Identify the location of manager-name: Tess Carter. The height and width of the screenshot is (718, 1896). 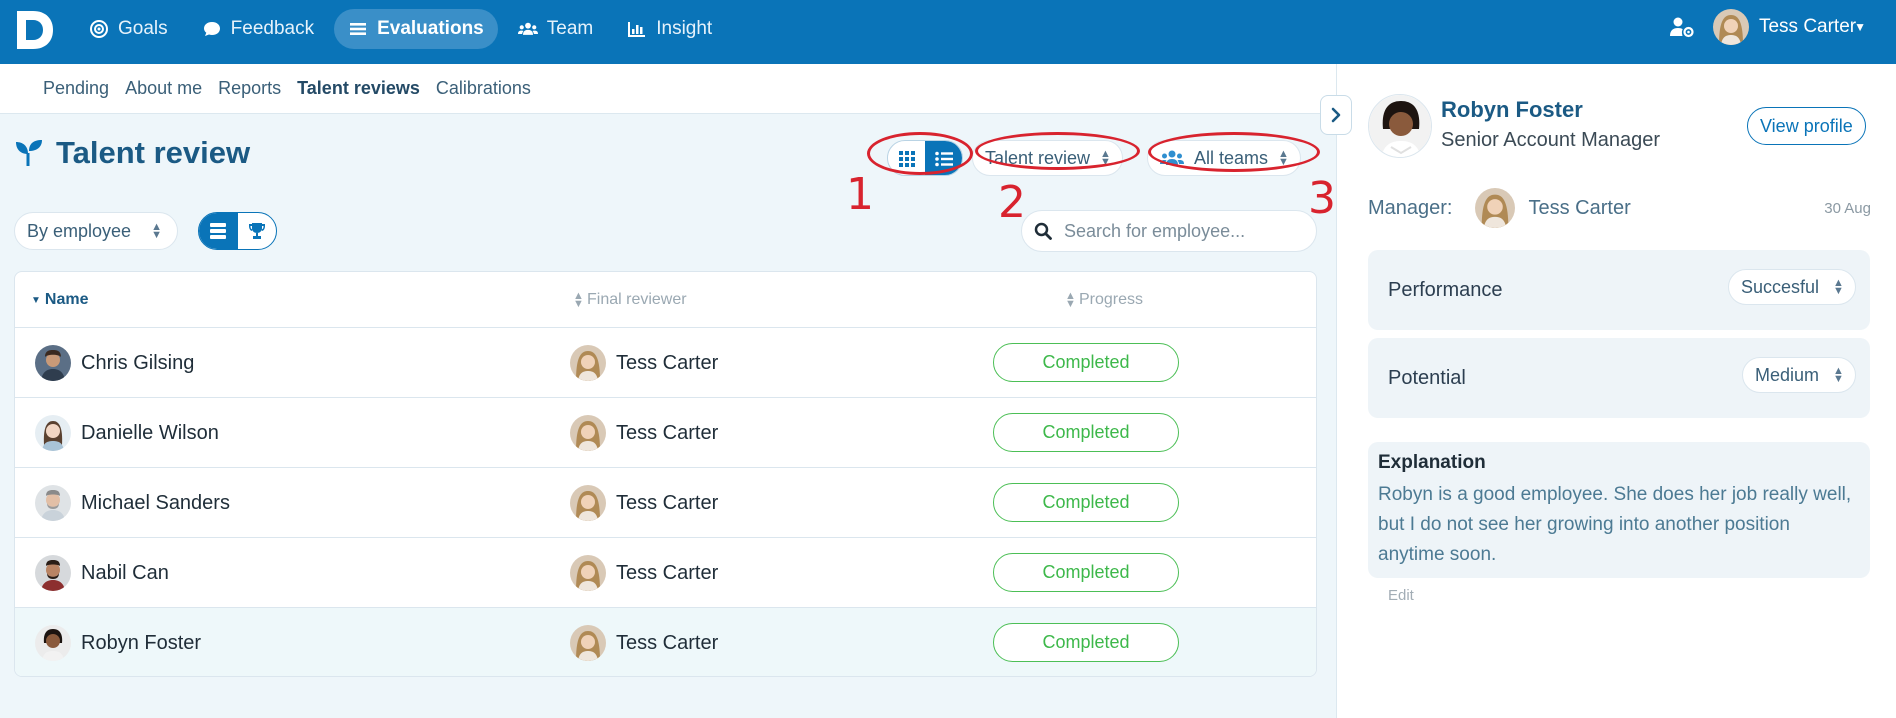
(1580, 208).